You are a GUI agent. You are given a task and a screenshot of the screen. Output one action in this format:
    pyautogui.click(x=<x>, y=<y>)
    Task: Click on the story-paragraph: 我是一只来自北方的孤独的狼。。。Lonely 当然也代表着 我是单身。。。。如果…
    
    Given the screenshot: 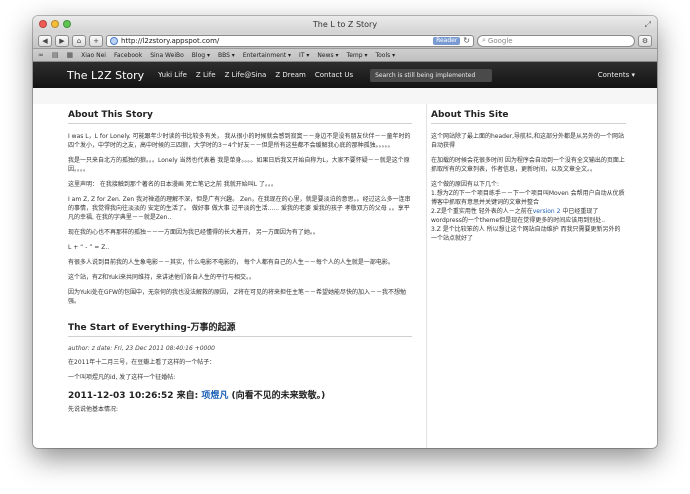 What is the action you would take?
    pyautogui.click(x=239, y=165)
    